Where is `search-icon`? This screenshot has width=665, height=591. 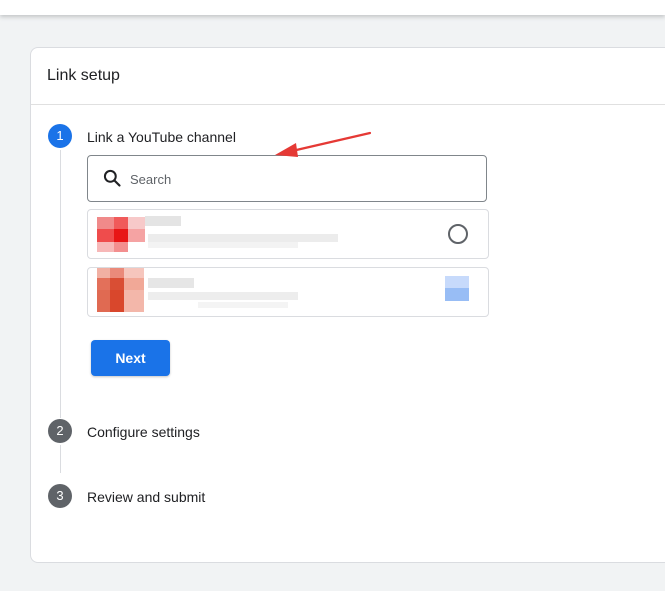 search-icon is located at coordinates (112, 178).